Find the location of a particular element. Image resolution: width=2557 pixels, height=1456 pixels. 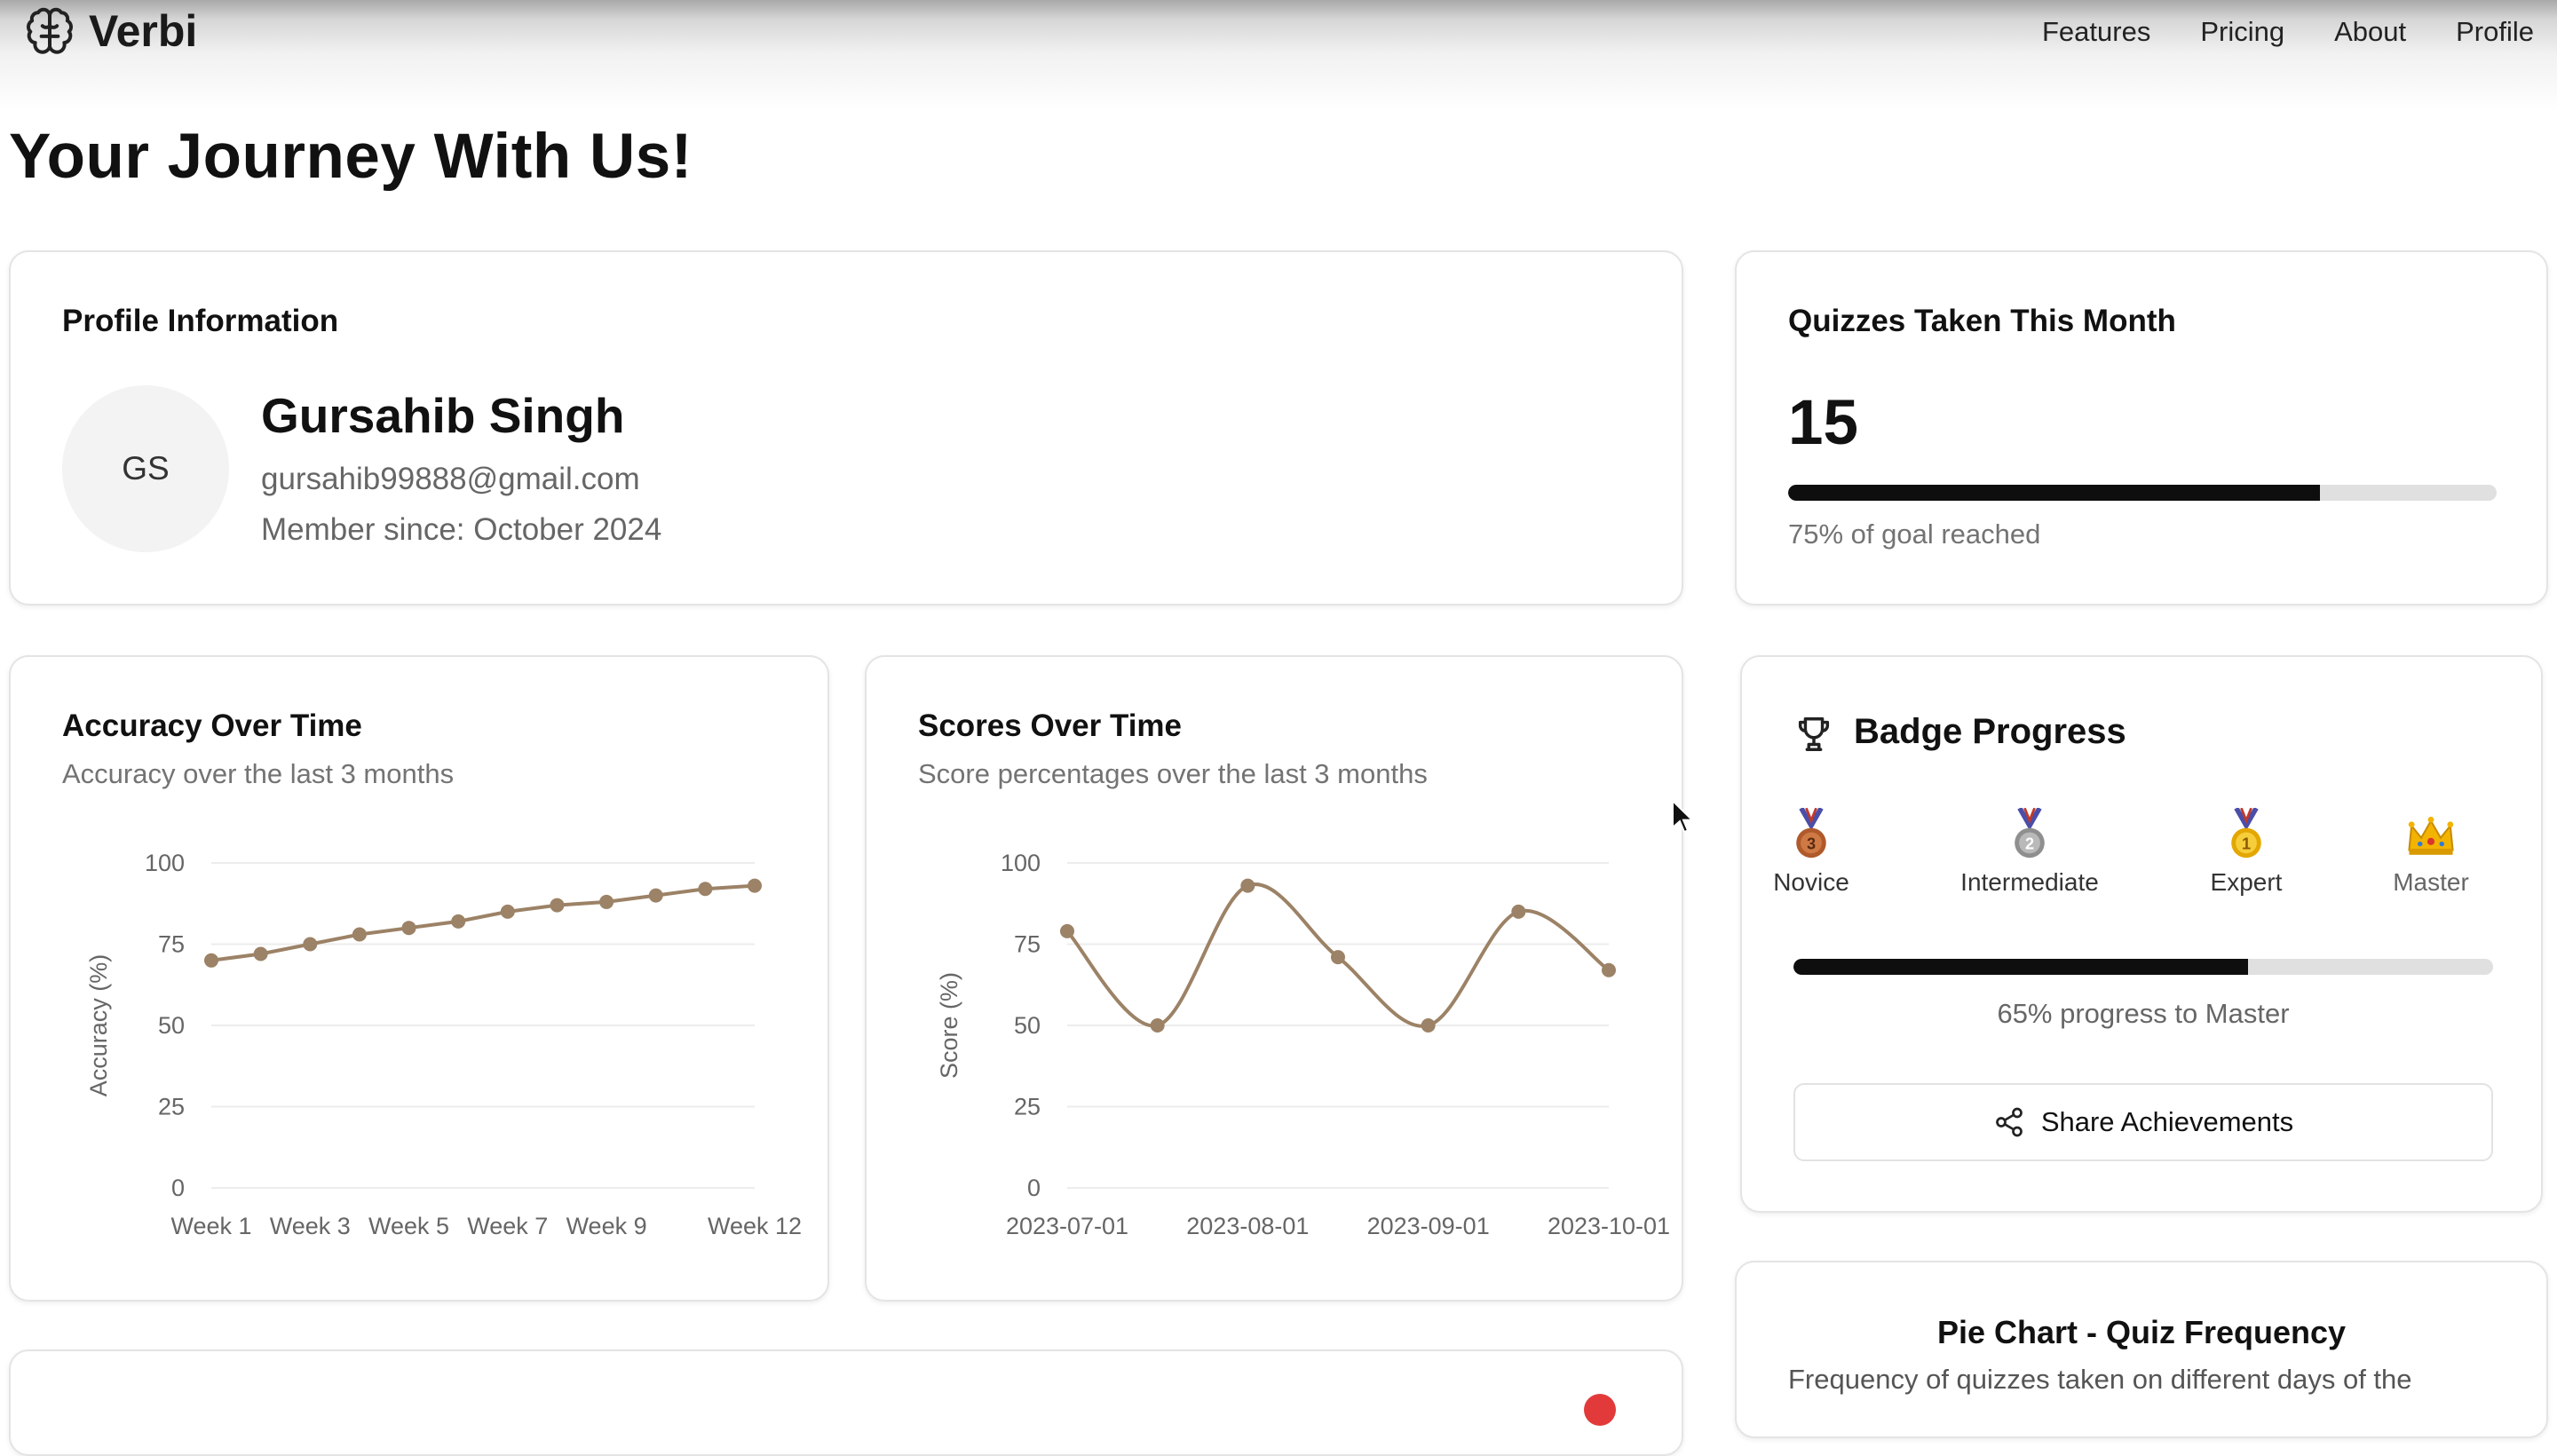

quiz-goal-progress-bar is located at coordinates (2142, 493).